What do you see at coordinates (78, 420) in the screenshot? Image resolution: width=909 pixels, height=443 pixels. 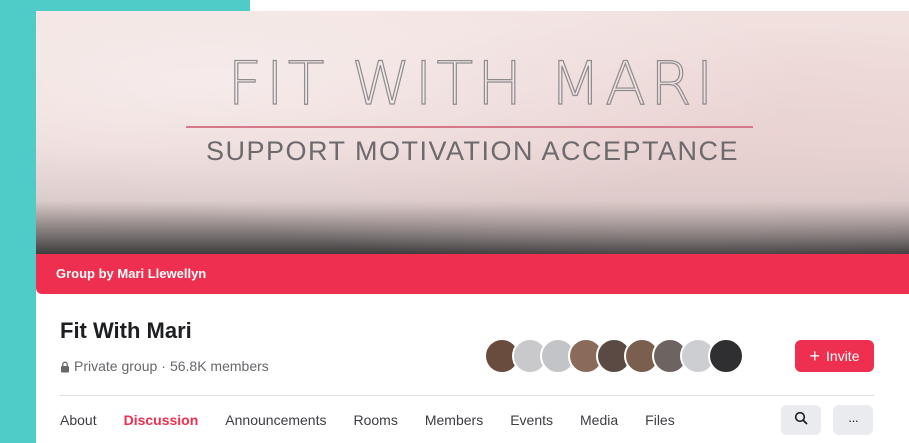 I see `tab-about: About` at bounding box center [78, 420].